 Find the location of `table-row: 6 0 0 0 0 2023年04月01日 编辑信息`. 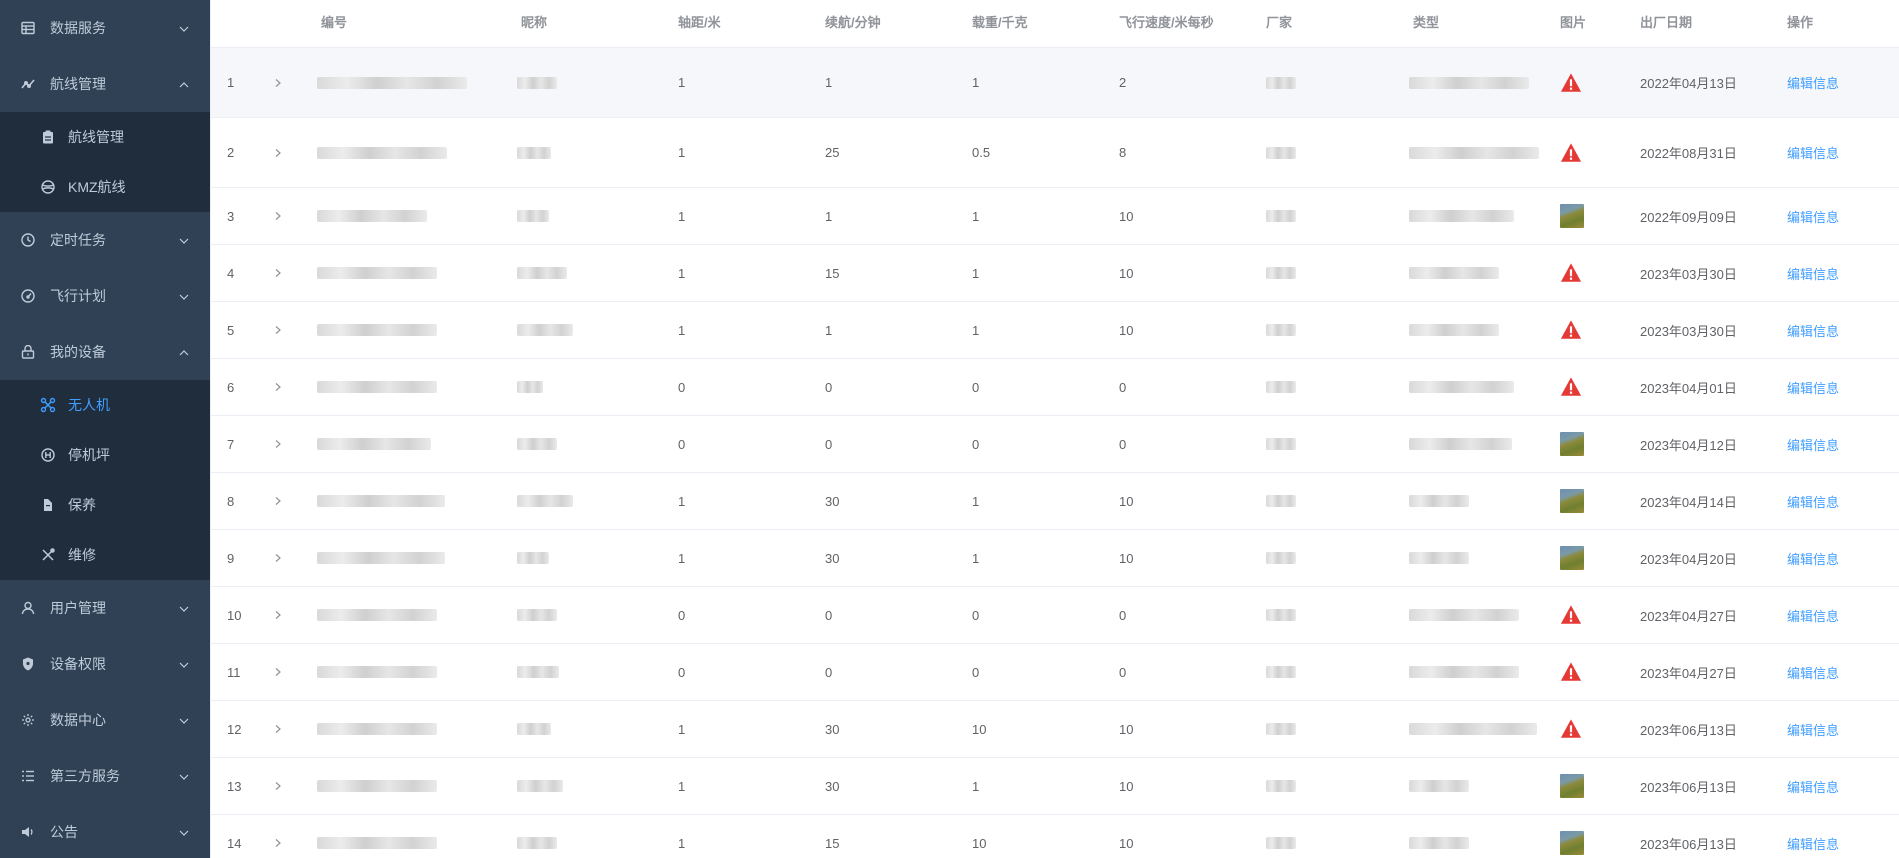

table-row: 6 0 0 0 0 2023年04月01日 编辑信息 is located at coordinates (1055, 387).